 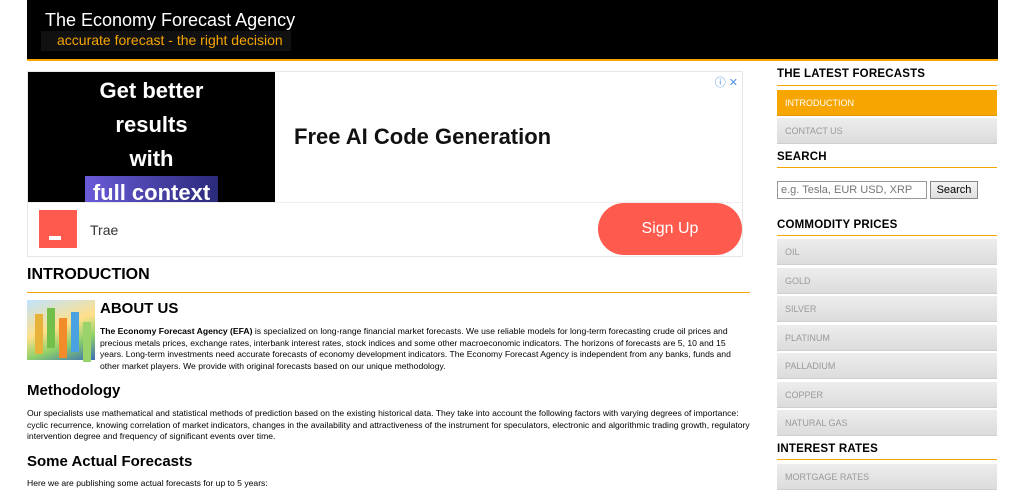 I want to click on ad-image-line: full context, so click(x=151, y=189).